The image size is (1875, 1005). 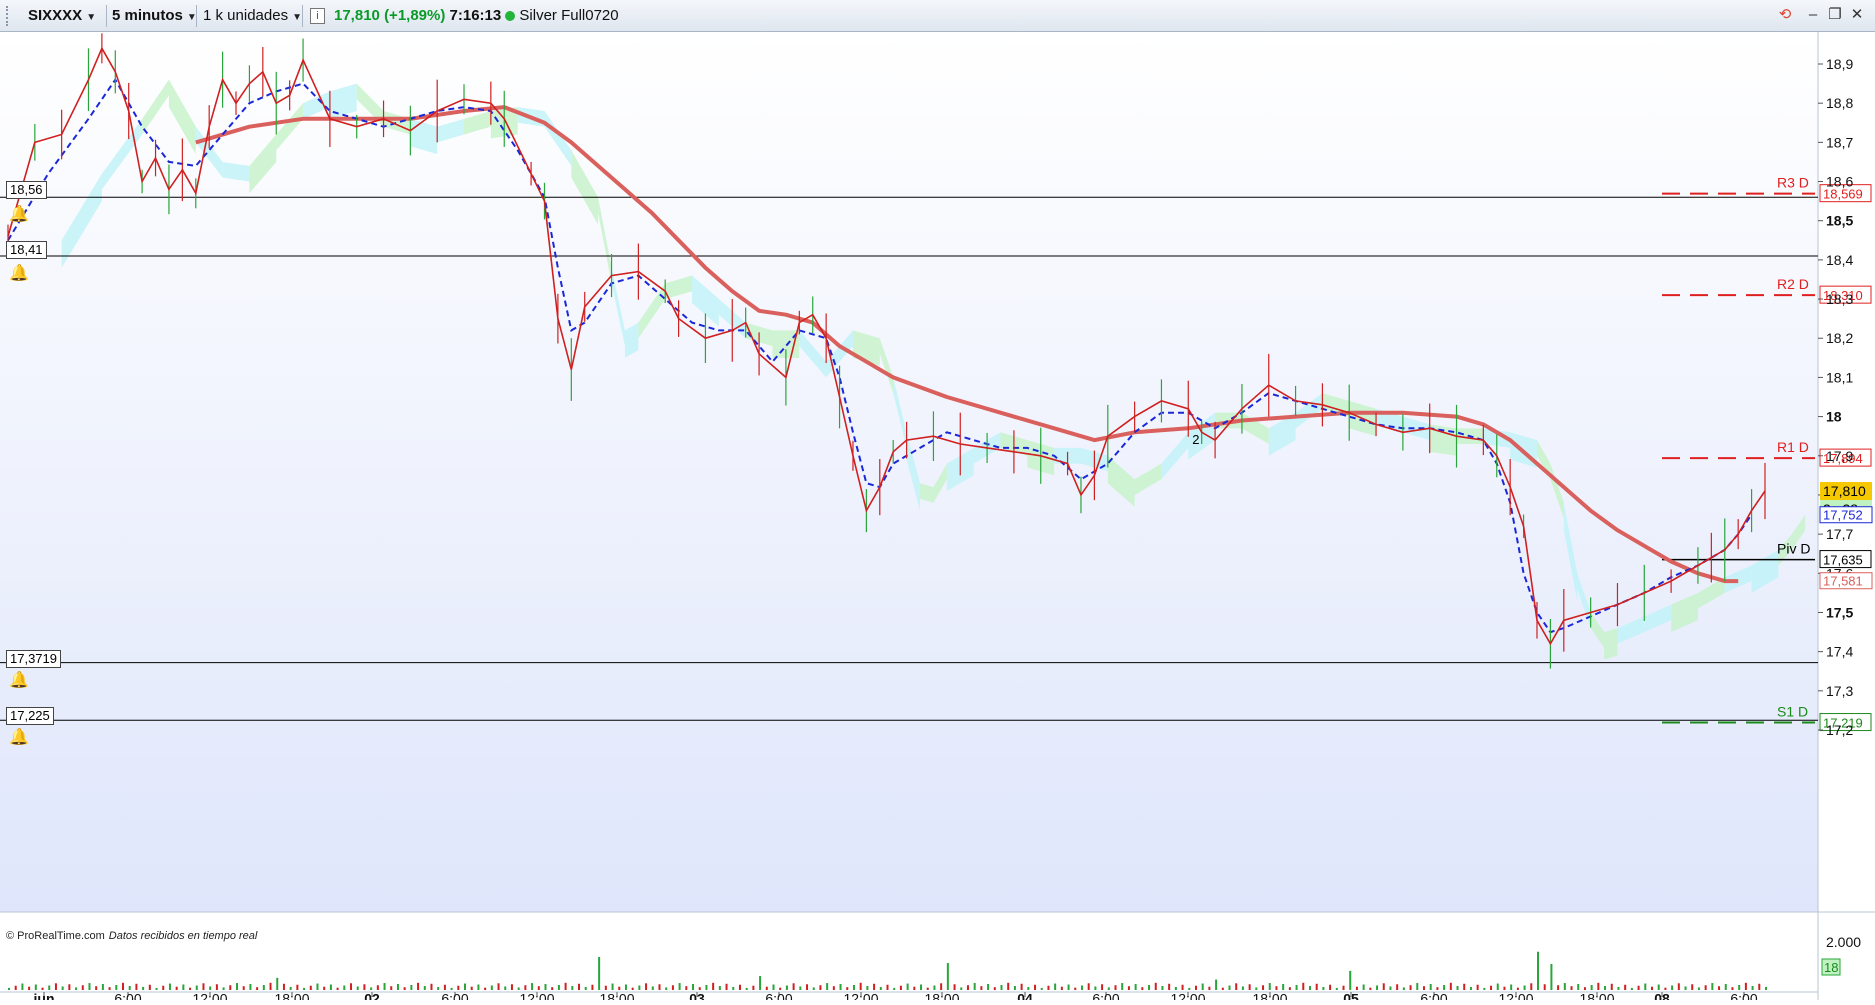 What do you see at coordinates (1785, 15) in the screenshot?
I see `sync-icon: ⟲` at bounding box center [1785, 15].